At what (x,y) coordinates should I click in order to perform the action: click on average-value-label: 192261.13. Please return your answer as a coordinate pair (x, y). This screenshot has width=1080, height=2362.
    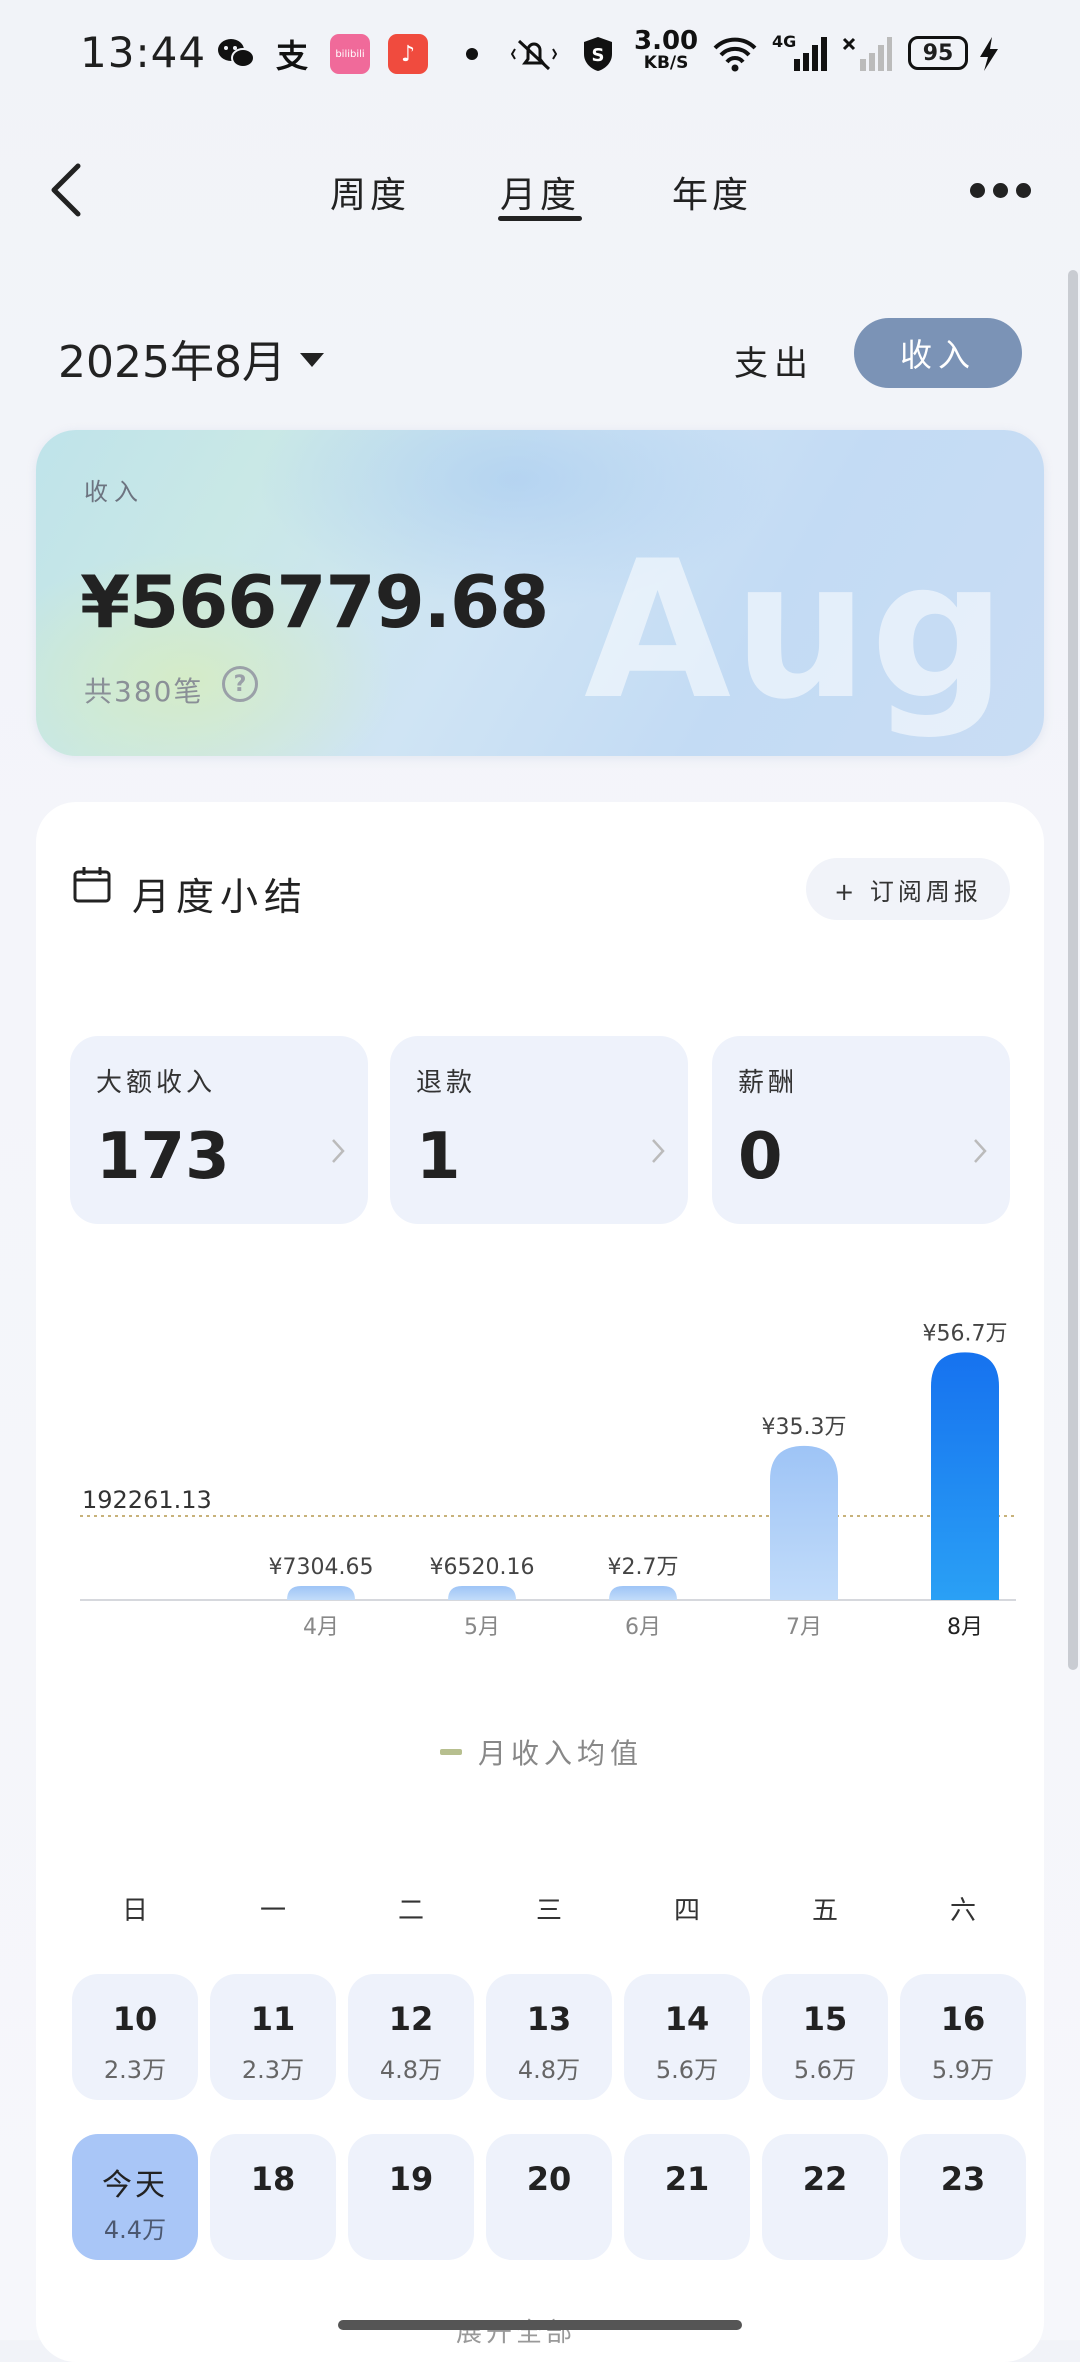
    Looking at the image, I should click on (147, 1500).